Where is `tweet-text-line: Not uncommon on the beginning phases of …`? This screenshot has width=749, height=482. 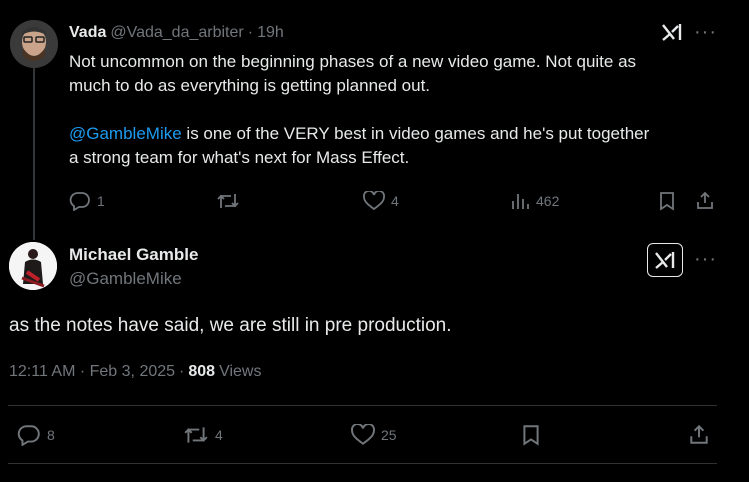 tweet-text-line: Not uncommon on the beginning phases of … is located at coordinates (353, 61).